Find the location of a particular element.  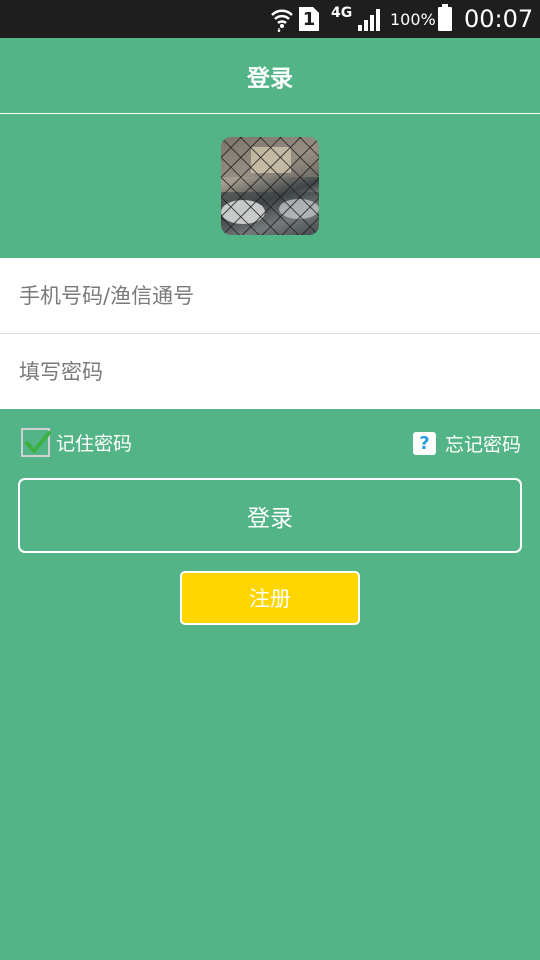

remember-label: 记住密码 is located at coordinates (94, 444).